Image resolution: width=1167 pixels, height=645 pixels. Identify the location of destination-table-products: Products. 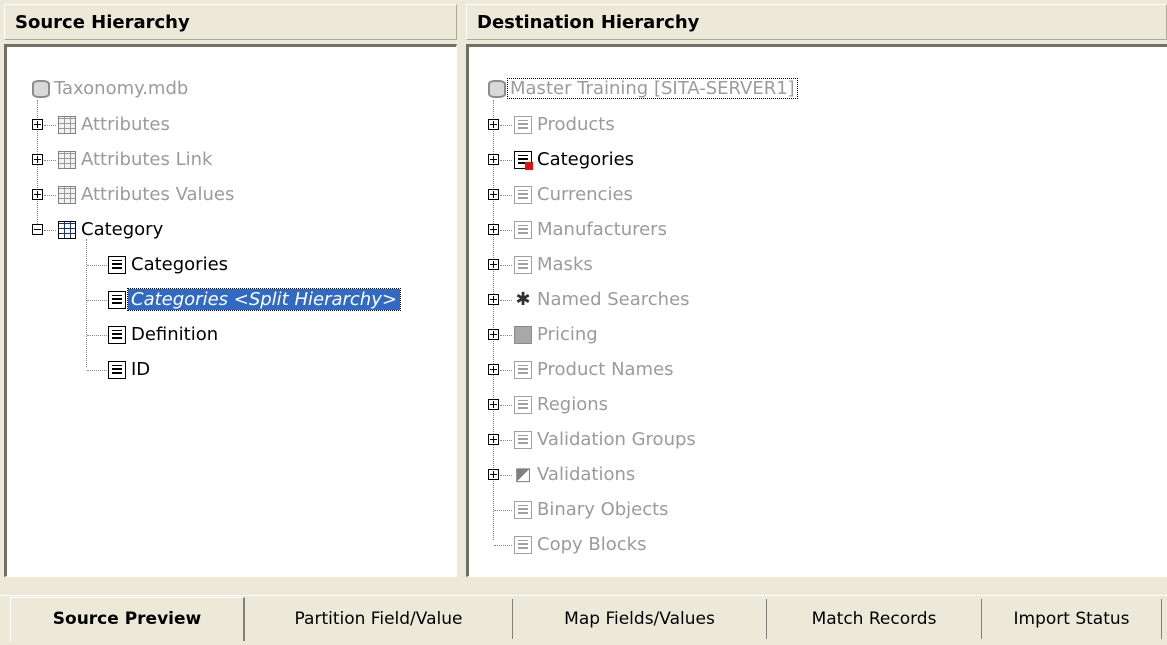
(576, 125).